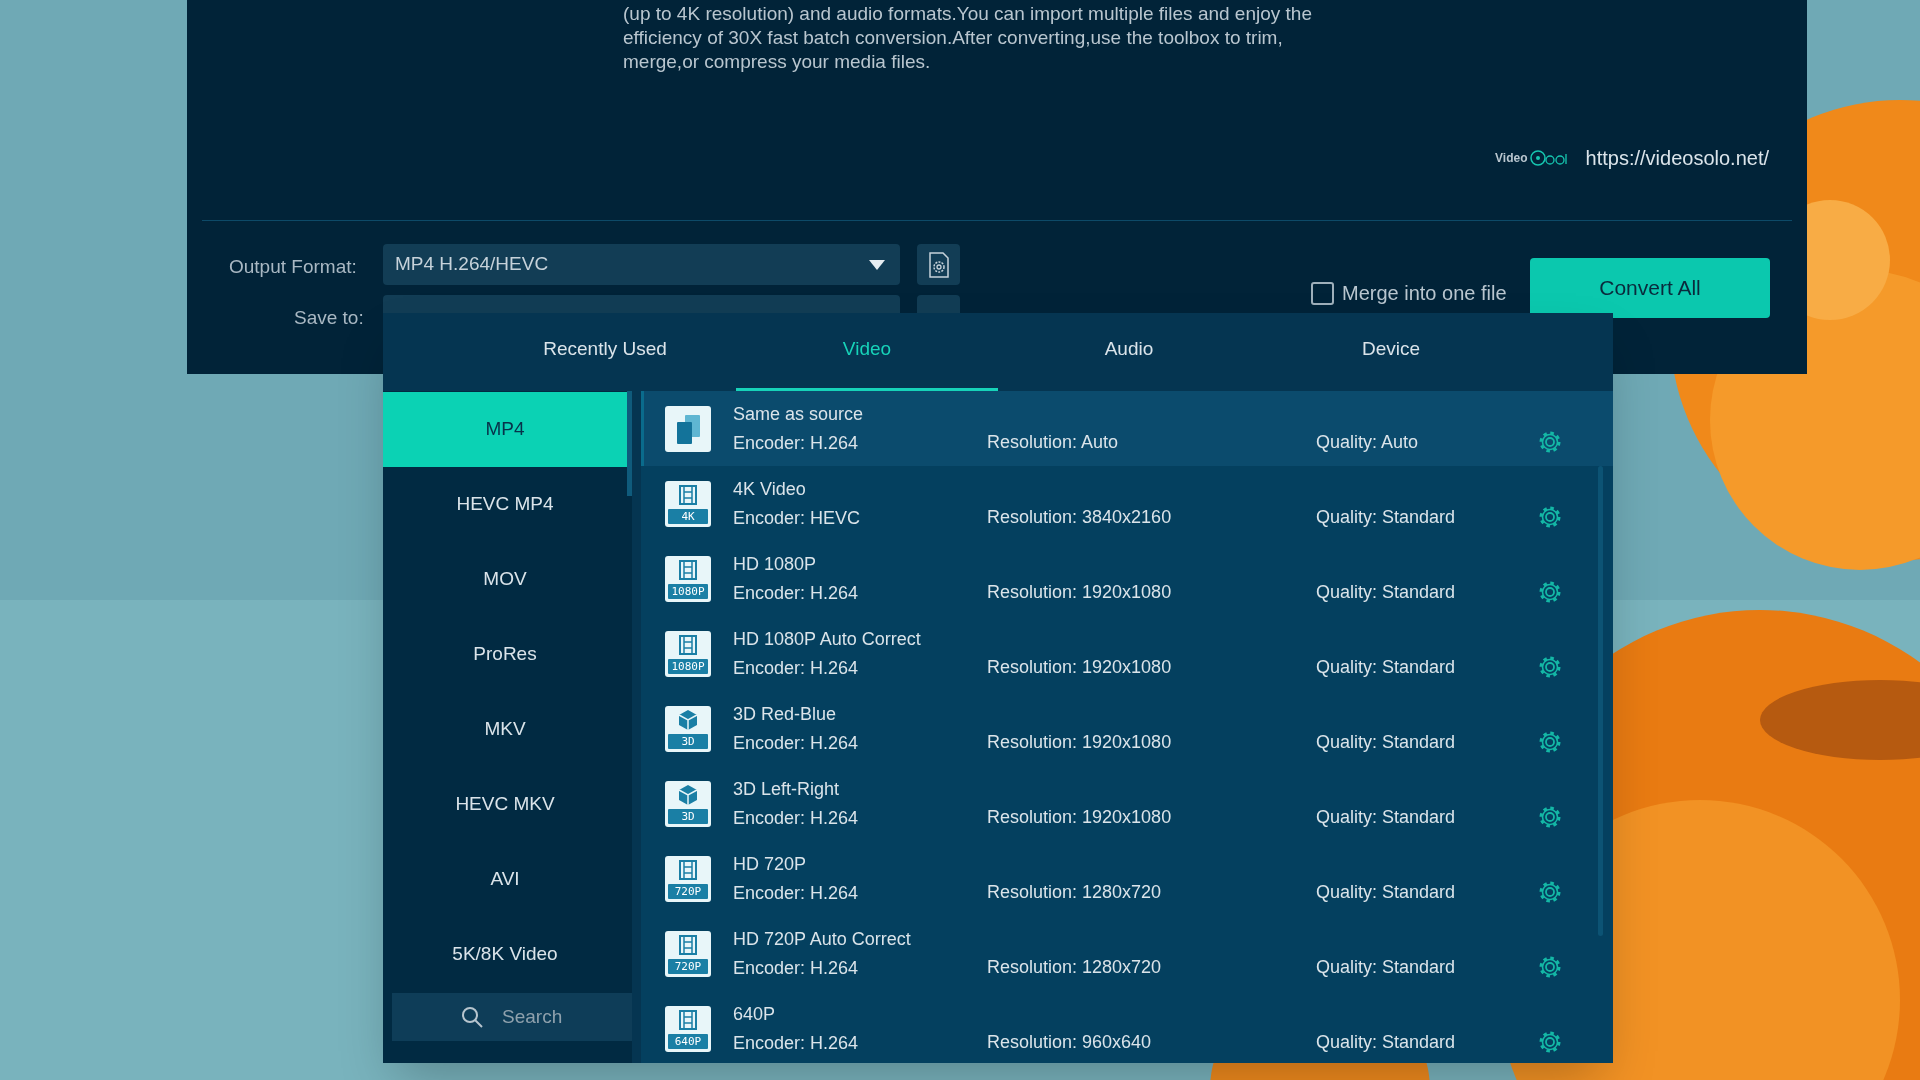 The image size is (1920, 1080). Describe the element at coordinates (1127, 728) in the screenshot. I see `preset-row: 3D 3D Red-Blue Encoder: H.264 Resolution: 1920x1080 Quality: Standard` at that location.